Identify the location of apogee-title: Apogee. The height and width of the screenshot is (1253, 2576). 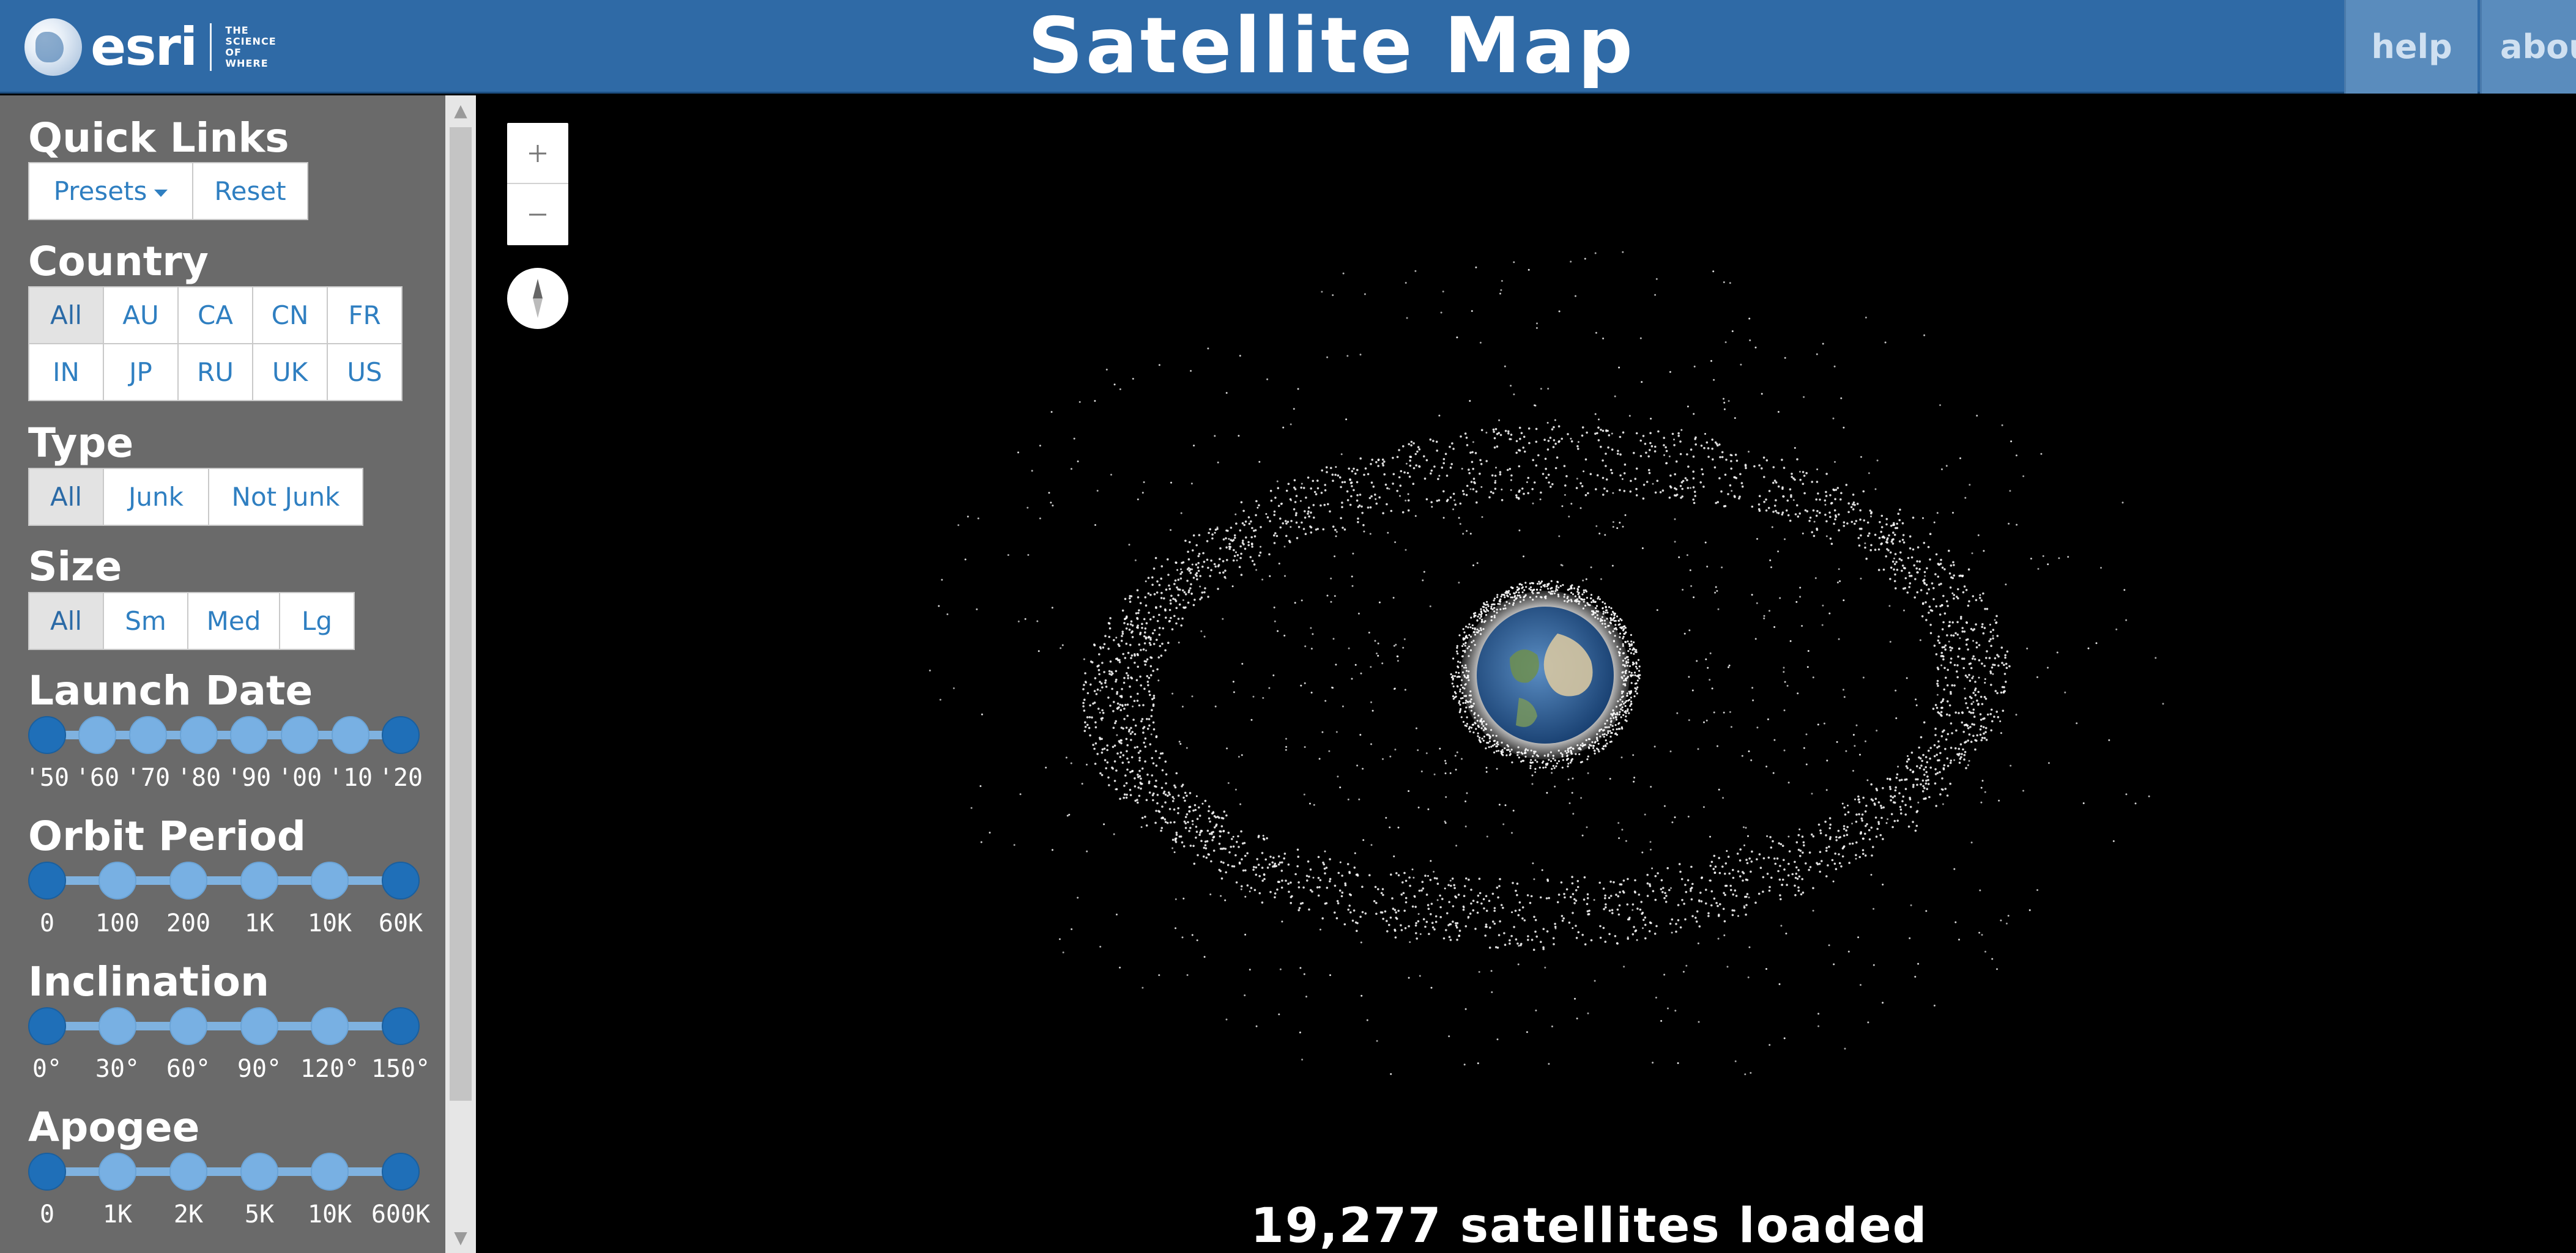
(114, 1127).